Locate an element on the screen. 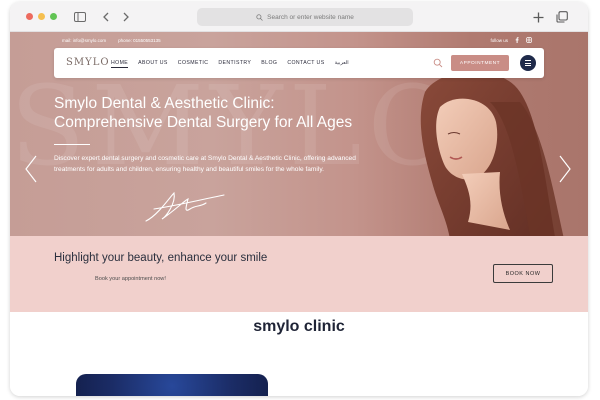 This screenshot has width=600, height=400. maximize-window-button is located at coordinates (53, 16).